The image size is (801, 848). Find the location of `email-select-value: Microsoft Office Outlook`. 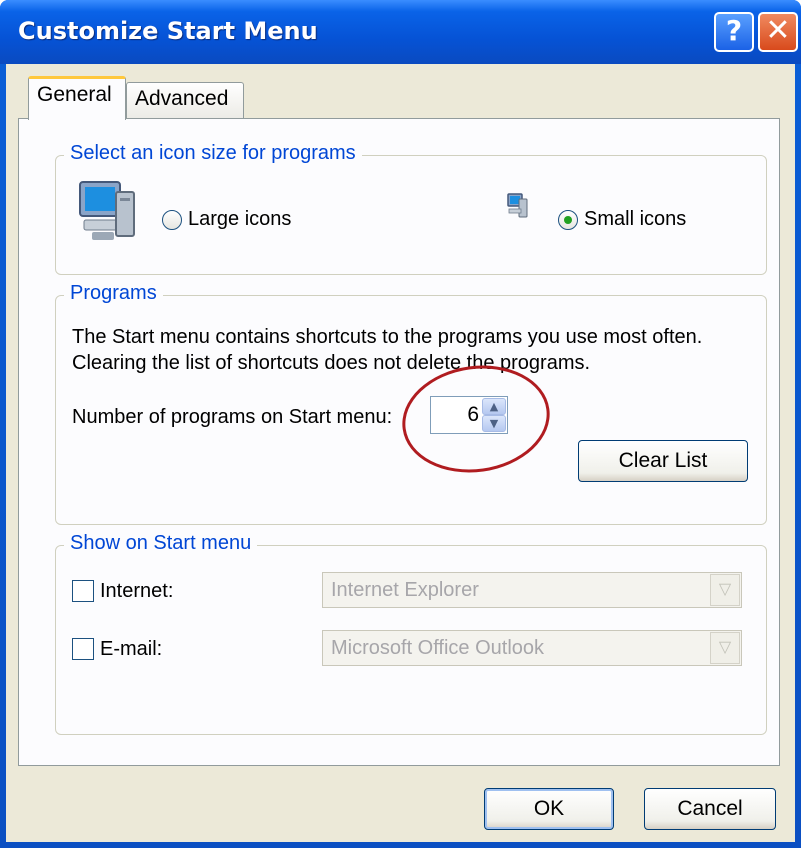

email-select-value: Microsoft Office Outlook is located at coordinates (438, 648).